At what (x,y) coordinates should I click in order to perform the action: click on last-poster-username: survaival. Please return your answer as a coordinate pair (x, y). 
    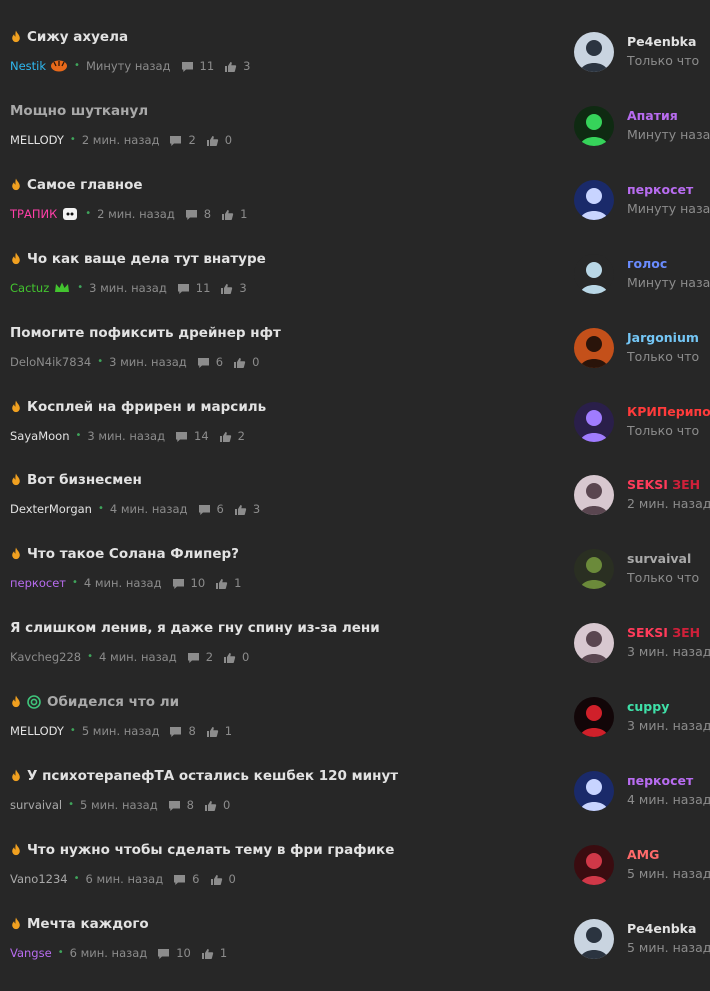
    Looking at the image, I should click on (659, 558).